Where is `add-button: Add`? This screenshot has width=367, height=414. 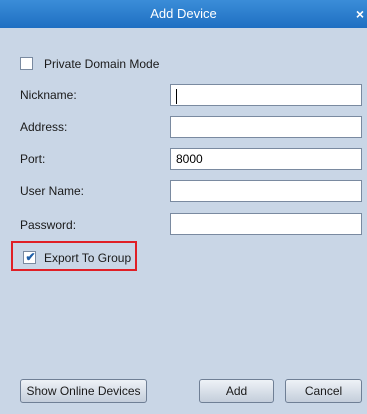 add-button: Add is located at coordinates (236, 391).